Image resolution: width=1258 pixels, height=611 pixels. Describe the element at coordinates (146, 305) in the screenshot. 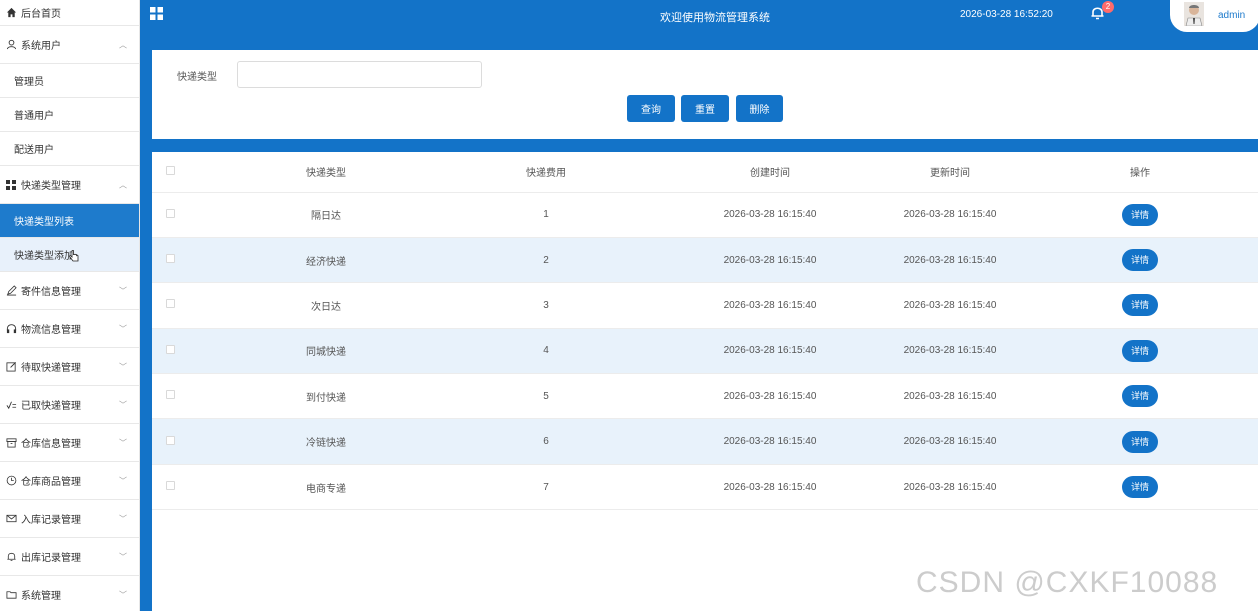

I see `content-left-border` at that location.